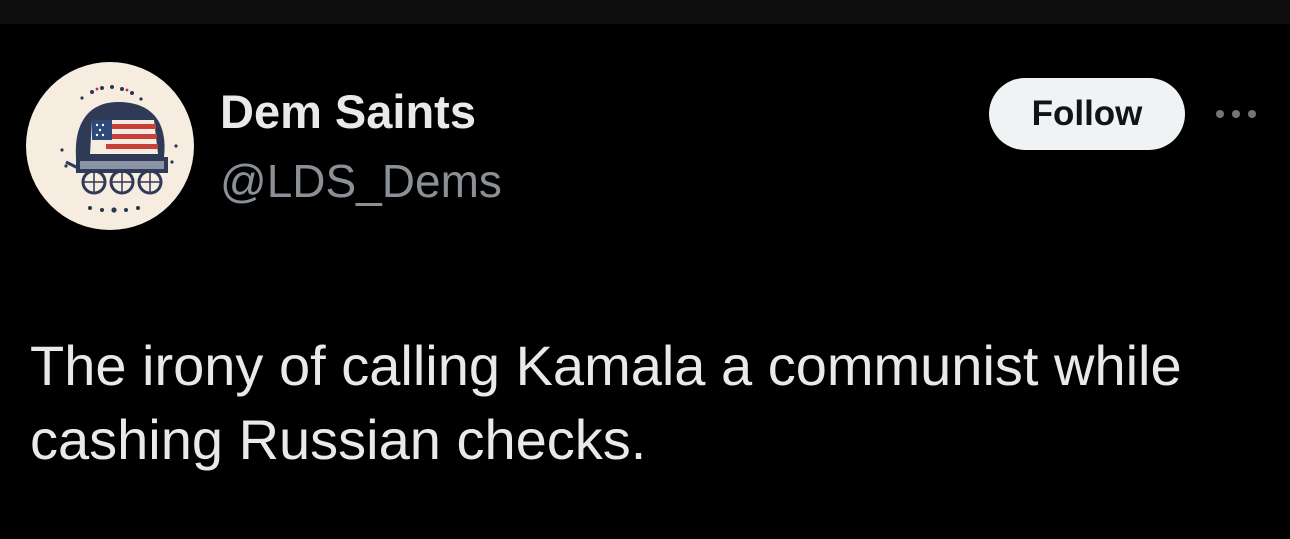  I want to click on more-options-button, so click(1236, 114).